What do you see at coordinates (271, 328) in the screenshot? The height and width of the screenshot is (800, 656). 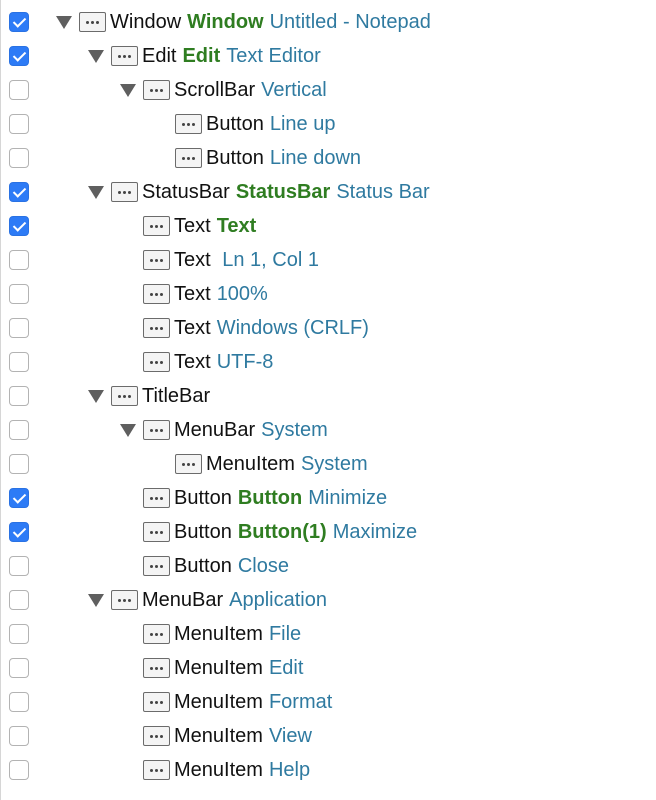 I see `node-label: Text Windows (CRLF)` at bounding box center [271, 328].